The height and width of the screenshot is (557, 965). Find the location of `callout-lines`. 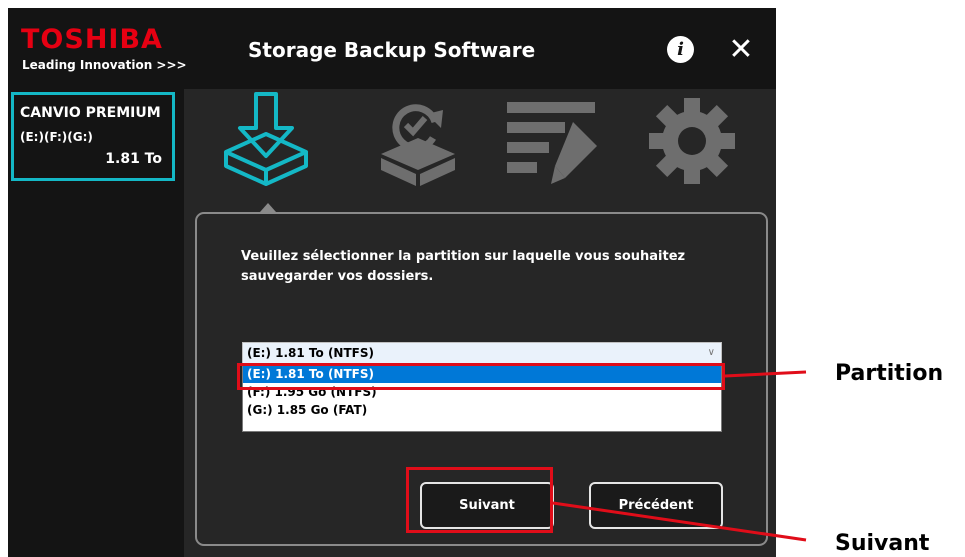

callout-lines is located at coordinates (679, 456).